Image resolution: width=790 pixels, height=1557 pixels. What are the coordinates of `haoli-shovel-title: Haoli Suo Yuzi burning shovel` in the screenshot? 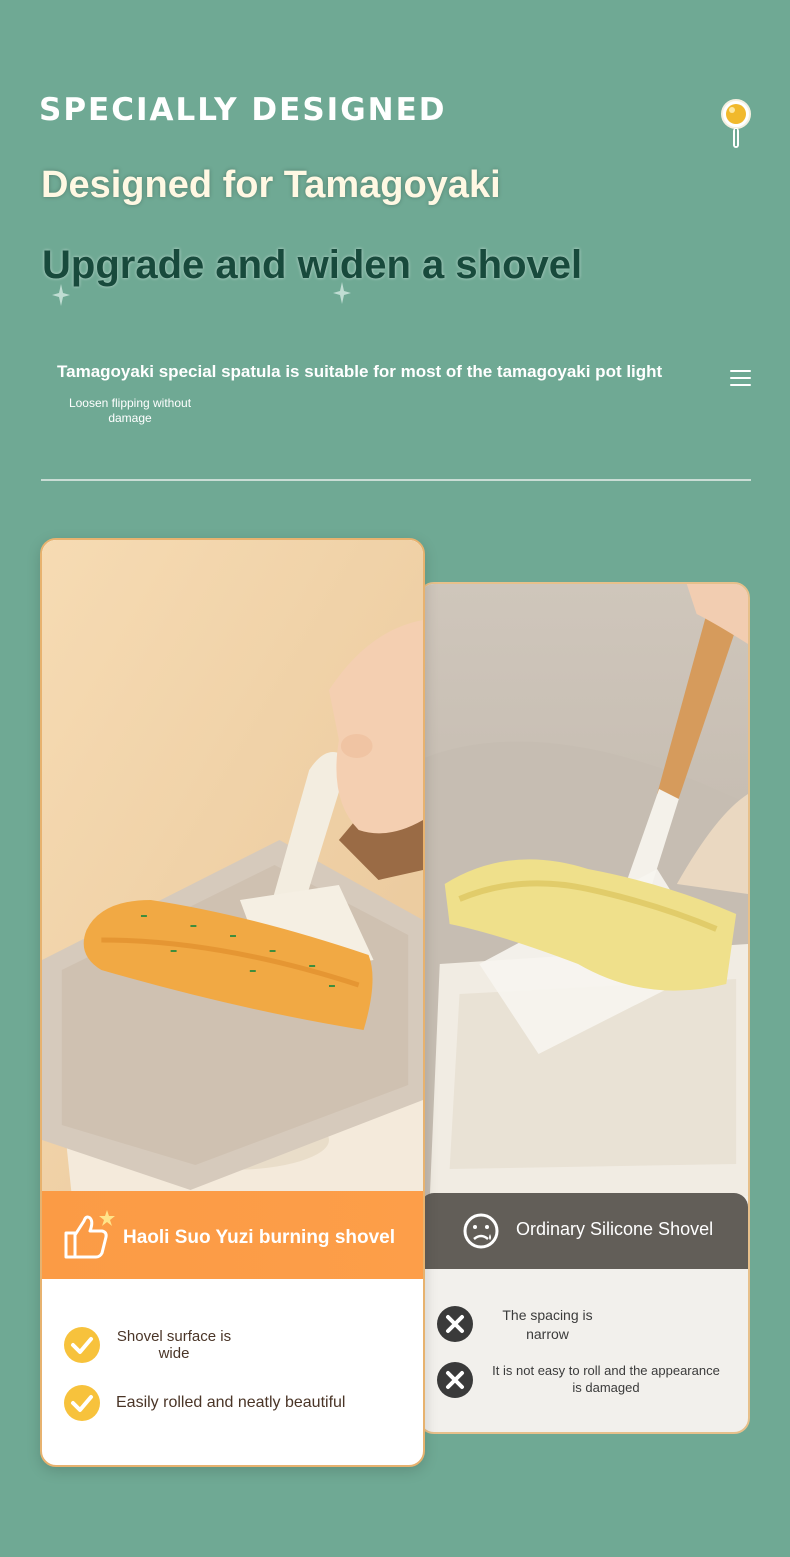 It's located at (259, 1237).